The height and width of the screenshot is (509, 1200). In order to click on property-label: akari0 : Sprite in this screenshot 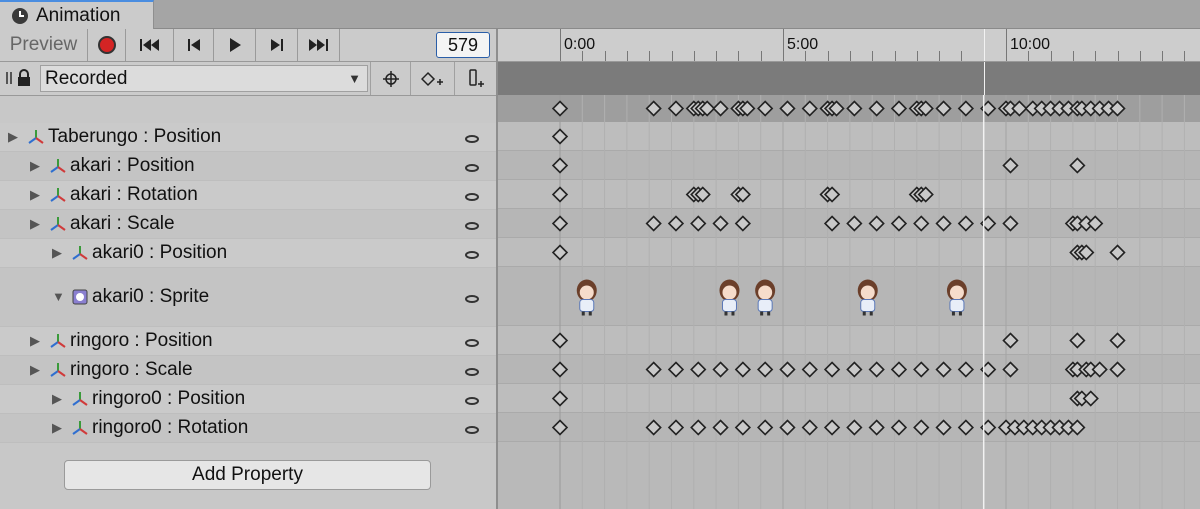, I will do `click(151, 296)`.